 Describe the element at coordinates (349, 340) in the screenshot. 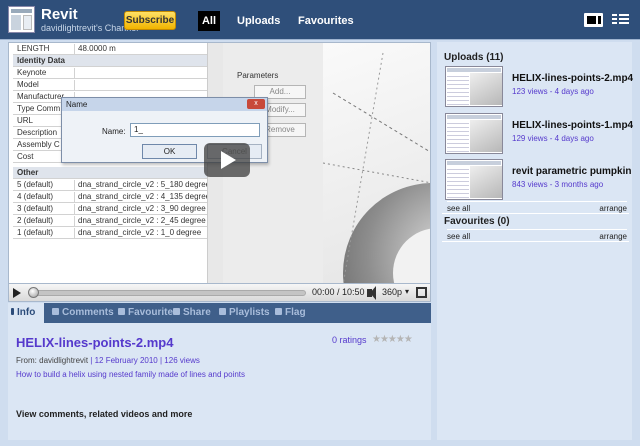

I see `ratings-count: 0 ratings` at that location.